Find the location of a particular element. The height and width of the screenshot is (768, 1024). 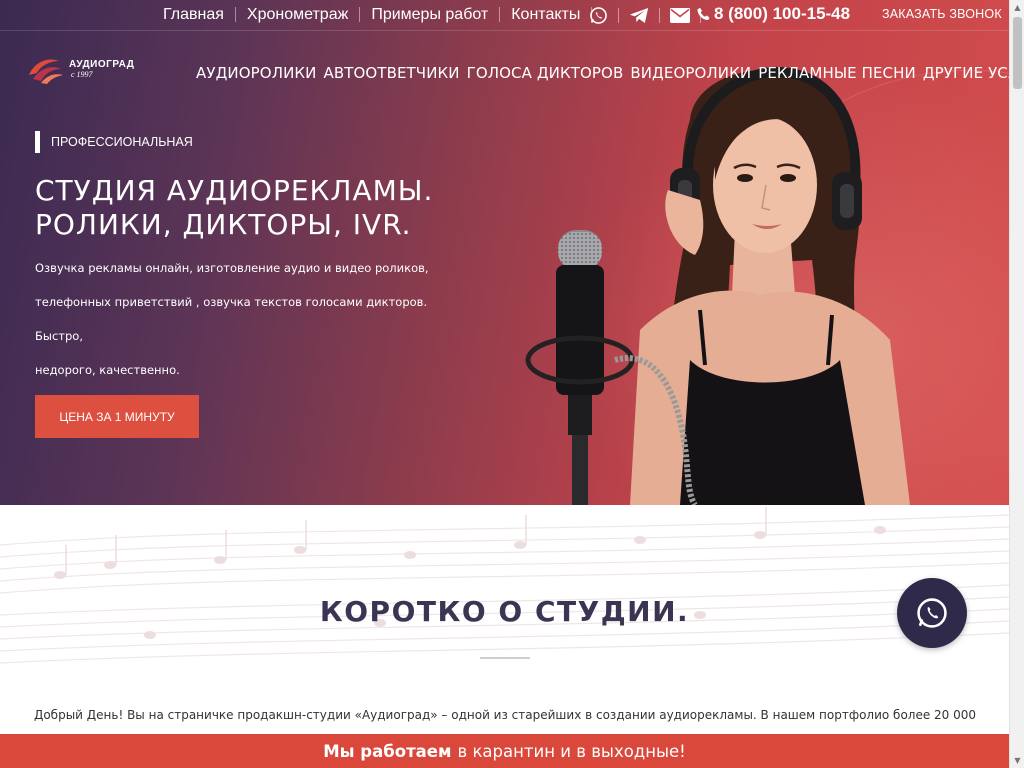

main-nav-videos: ВИДЕОРОЛИКИ is located at coordinates (690, 73).